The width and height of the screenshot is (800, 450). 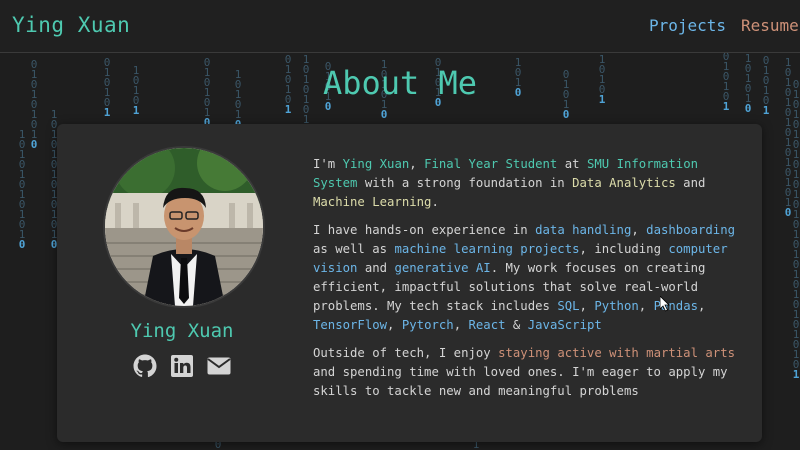 What do you see at coordinates (354, 249) in the screenshot?
I see `bio-text-segment: as well as` at bounding box center [354, 249].